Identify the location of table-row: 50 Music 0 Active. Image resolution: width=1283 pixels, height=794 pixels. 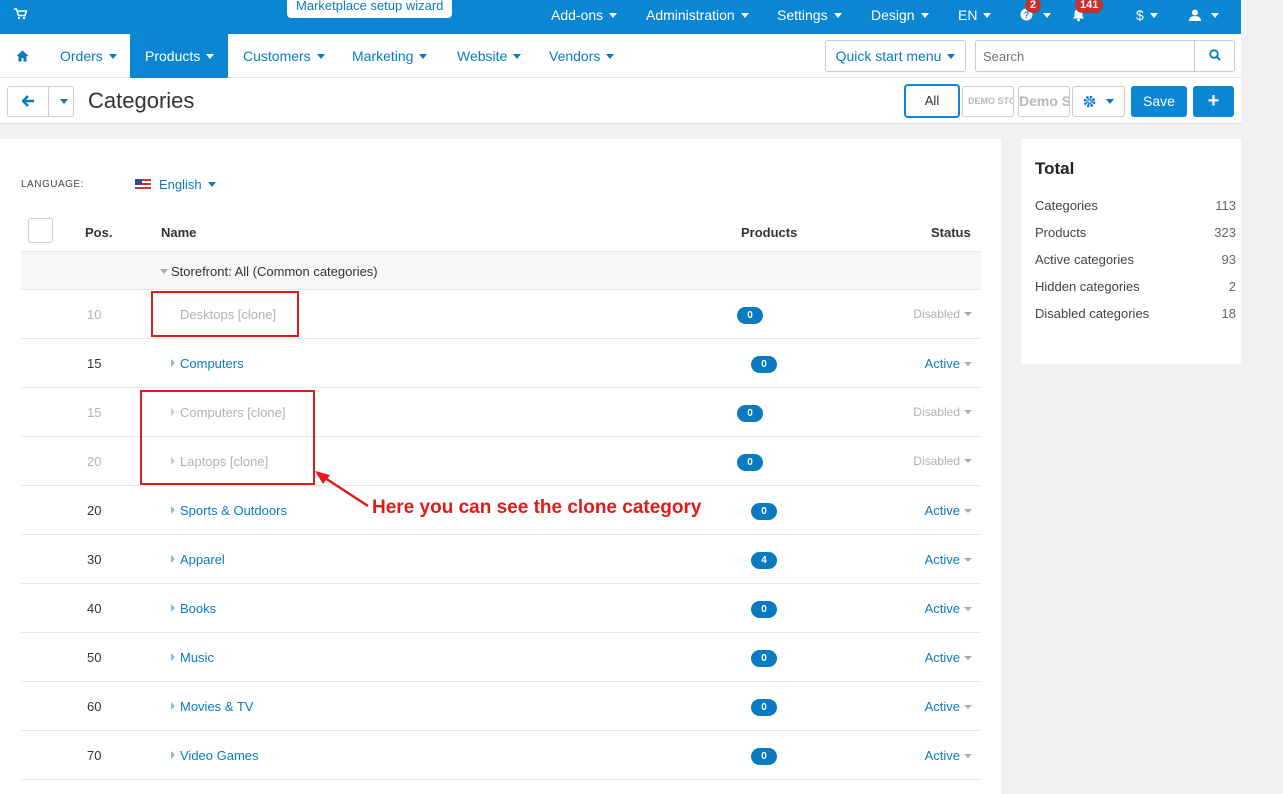
(501, 657).